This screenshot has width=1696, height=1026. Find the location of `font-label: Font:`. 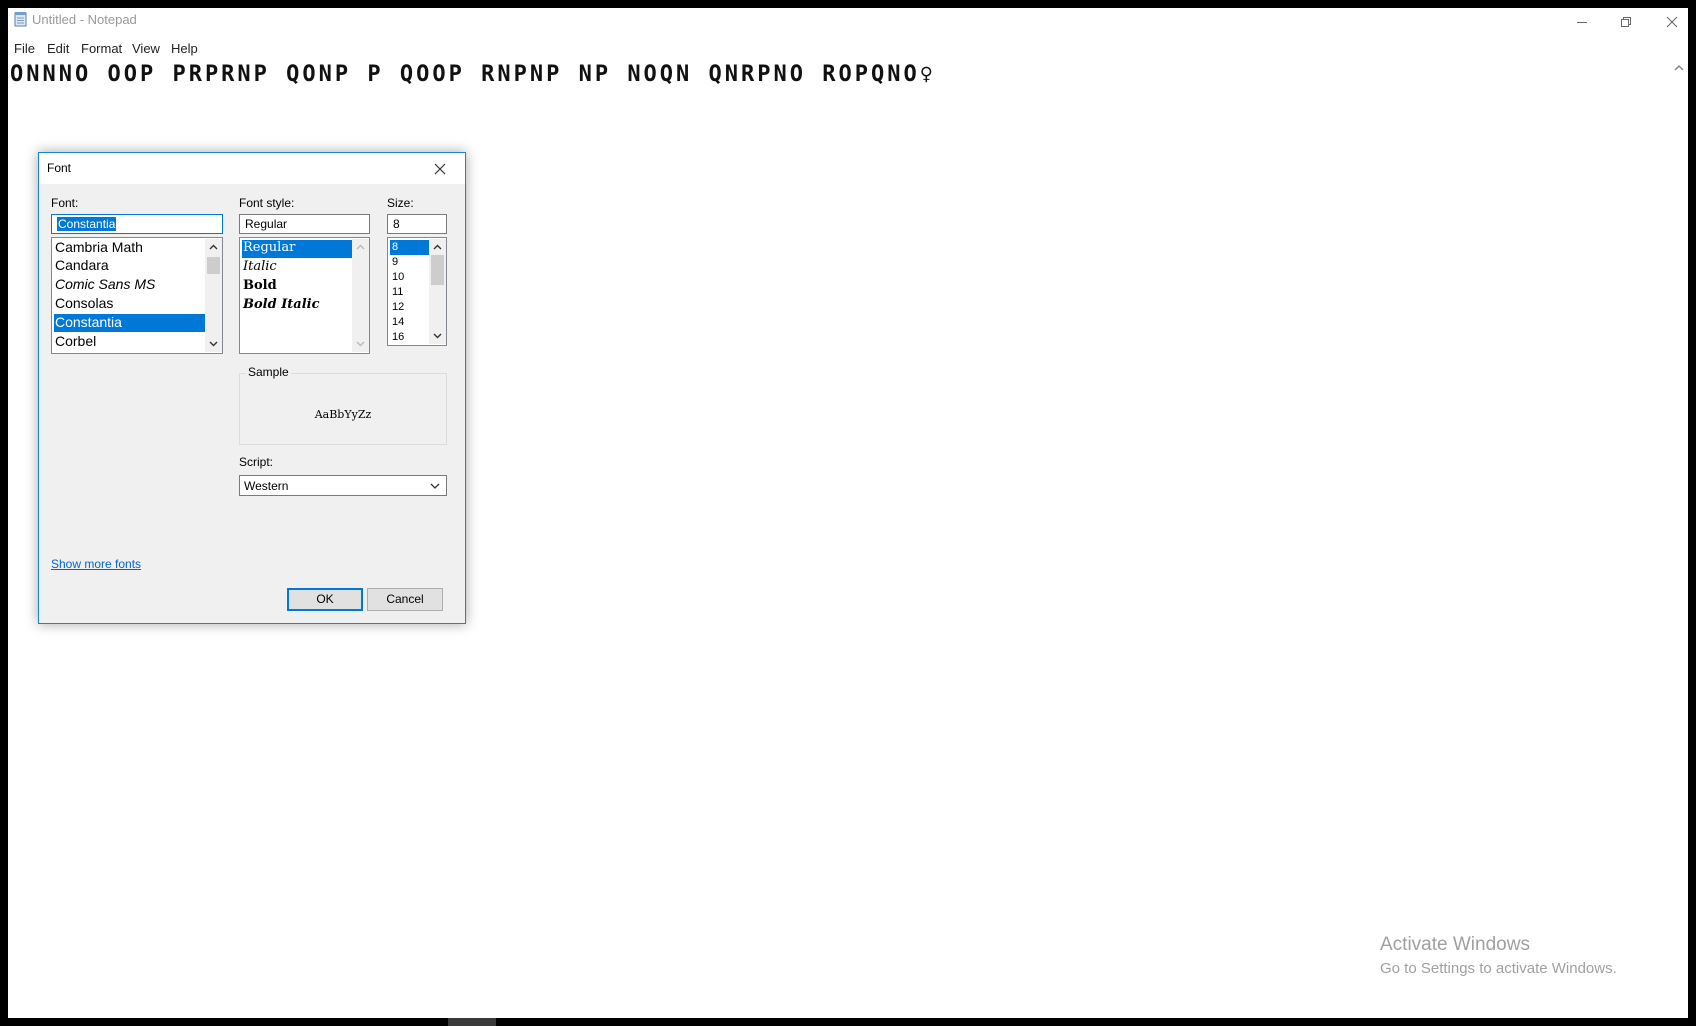

font-label: Font: is located at coordinates (65, 203).